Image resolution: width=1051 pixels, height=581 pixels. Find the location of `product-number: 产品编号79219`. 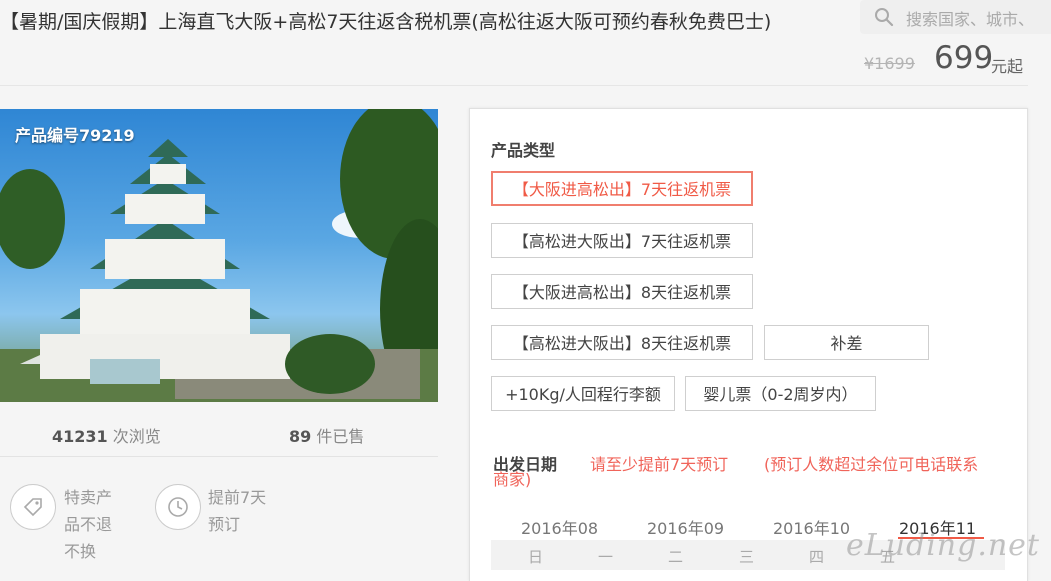

product-number: 产品编号79219 is located at coordinates (75, 135).